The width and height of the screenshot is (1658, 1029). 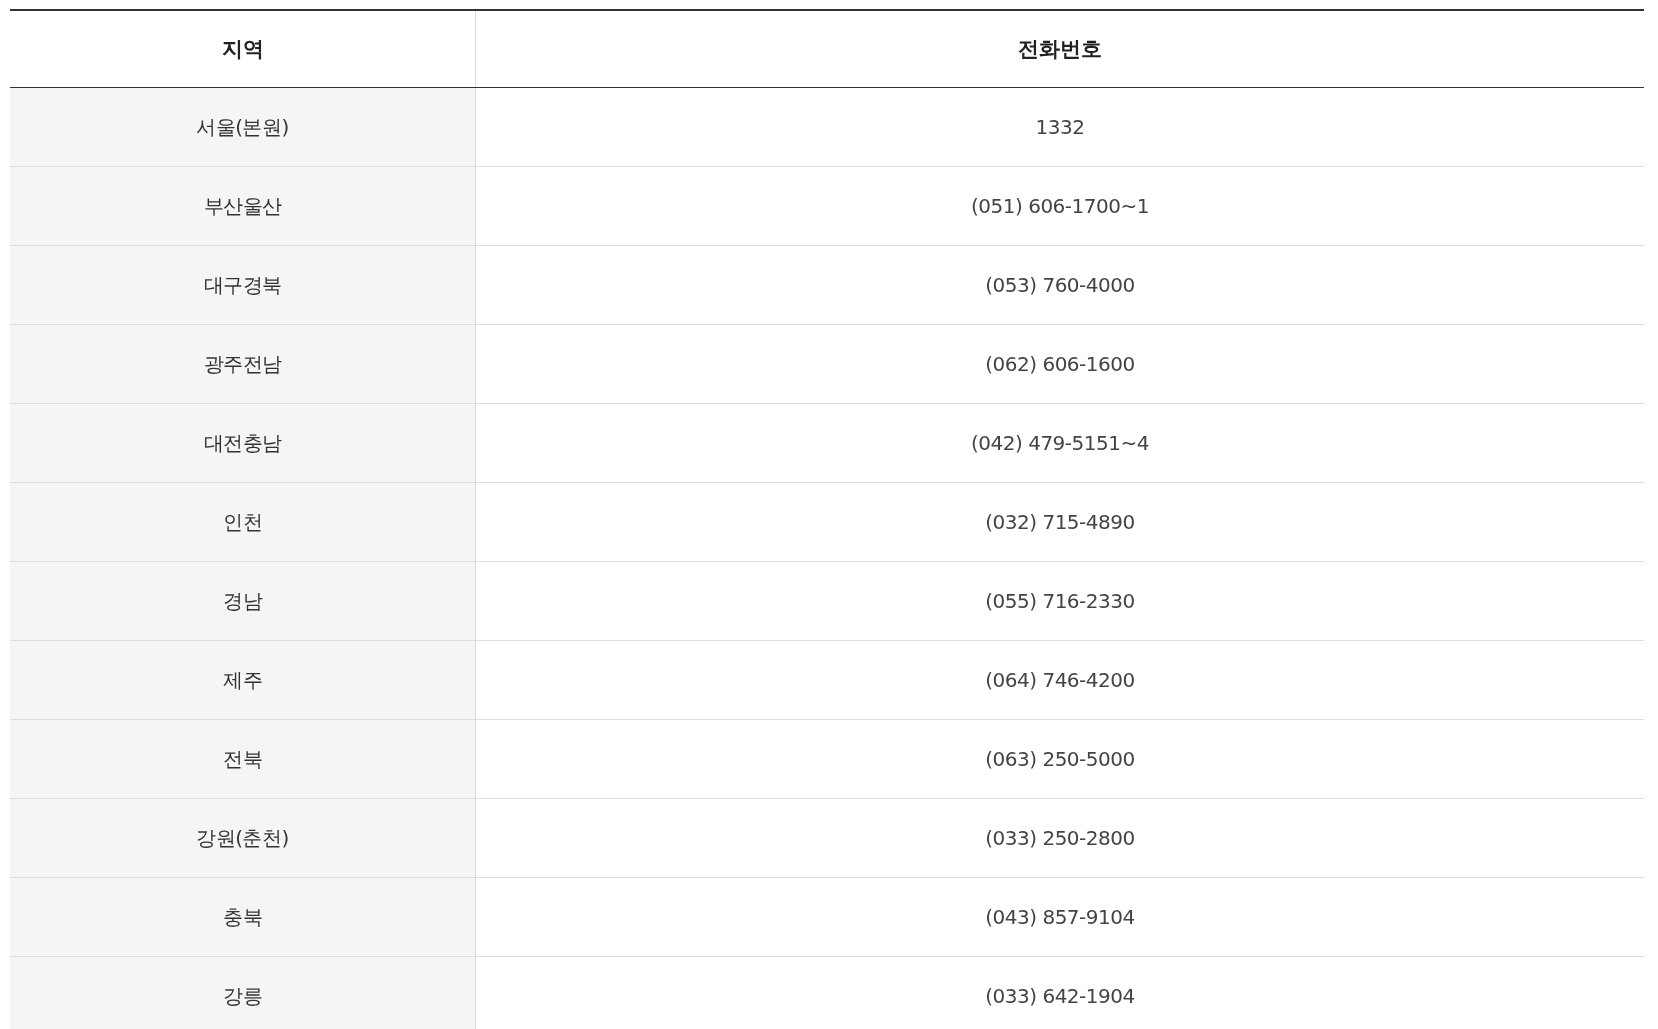 What do you see at coordinates (243, 443) in the screenshot?
I see `region-cell: 대전충남` at bounding box center [243, 443].